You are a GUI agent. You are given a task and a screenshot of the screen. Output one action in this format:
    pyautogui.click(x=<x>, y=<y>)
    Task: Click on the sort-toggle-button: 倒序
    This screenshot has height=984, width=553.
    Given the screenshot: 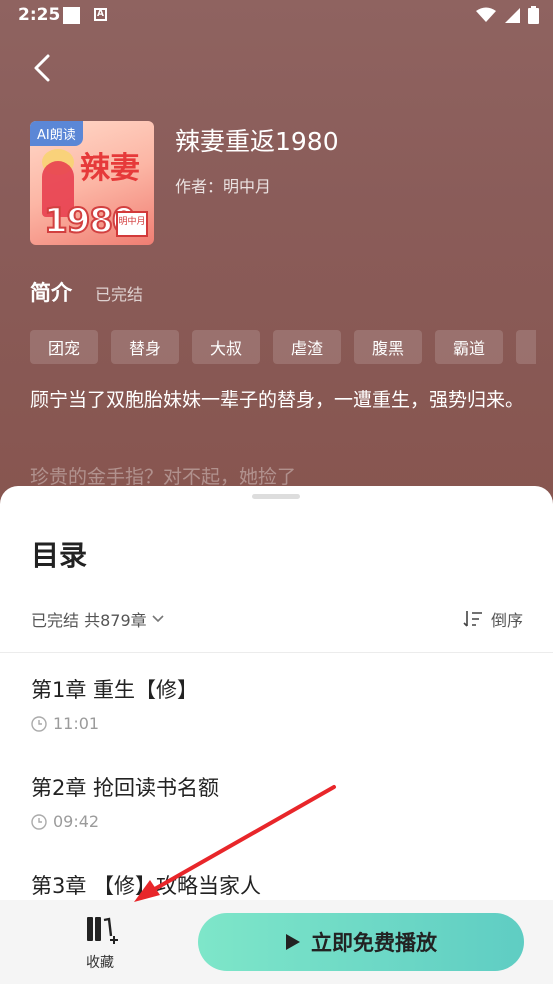 What is the action you would take?
    pyautogui.click(x=493, y=619)
    